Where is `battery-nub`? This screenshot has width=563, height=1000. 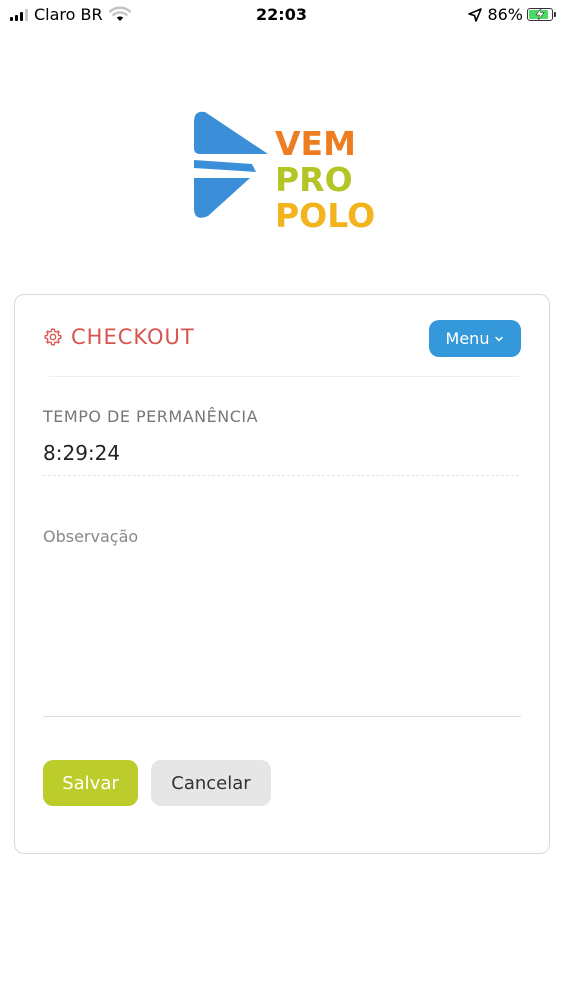
battery-nub is located at coordinates (555, 14).